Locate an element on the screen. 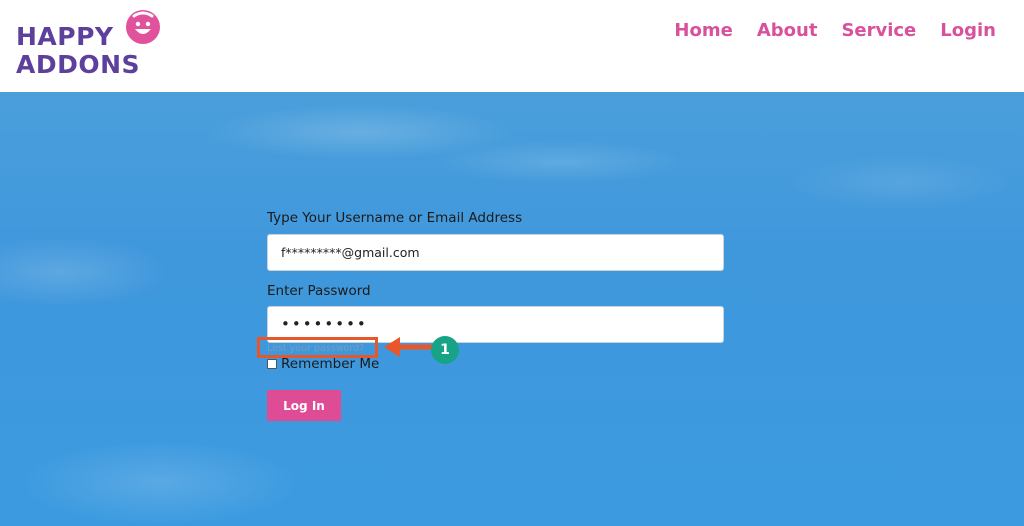 The image size is (1024, 526). happy-addons-logo: HAPPY ADDONS is located at coordinates (89, 44).